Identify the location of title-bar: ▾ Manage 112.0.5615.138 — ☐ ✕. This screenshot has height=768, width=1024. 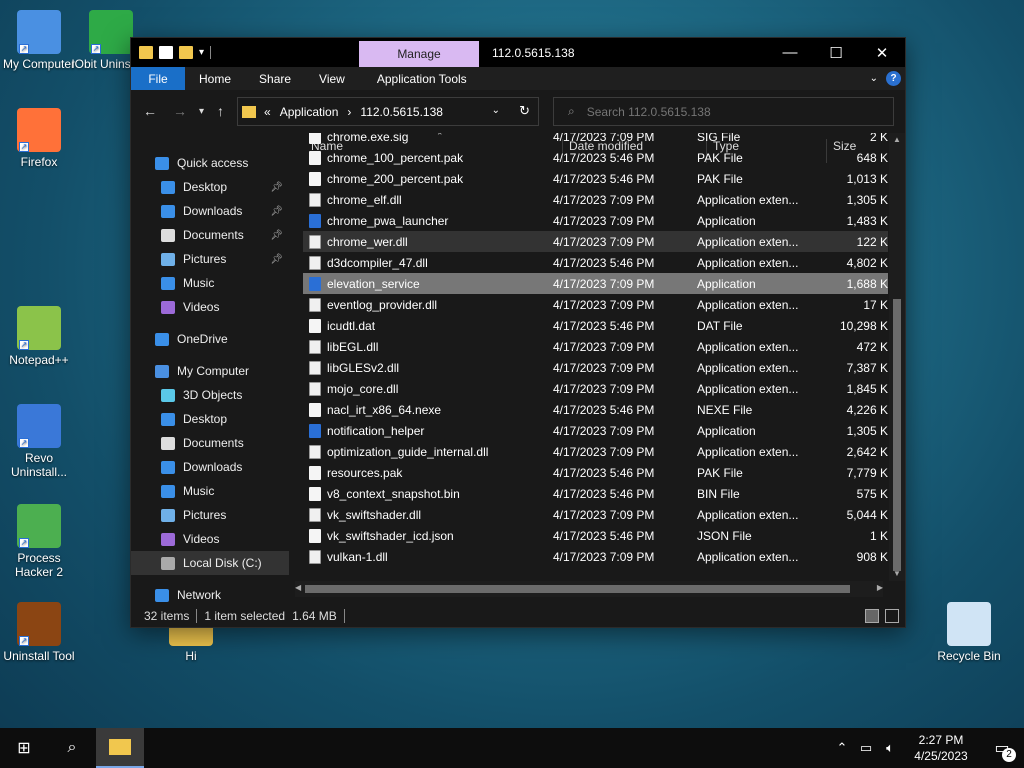
(518, 52).